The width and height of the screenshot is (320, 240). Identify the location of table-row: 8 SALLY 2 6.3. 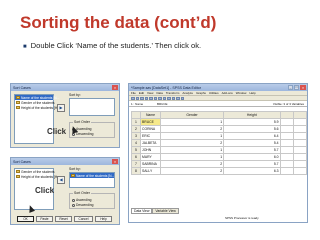
(219, 171).